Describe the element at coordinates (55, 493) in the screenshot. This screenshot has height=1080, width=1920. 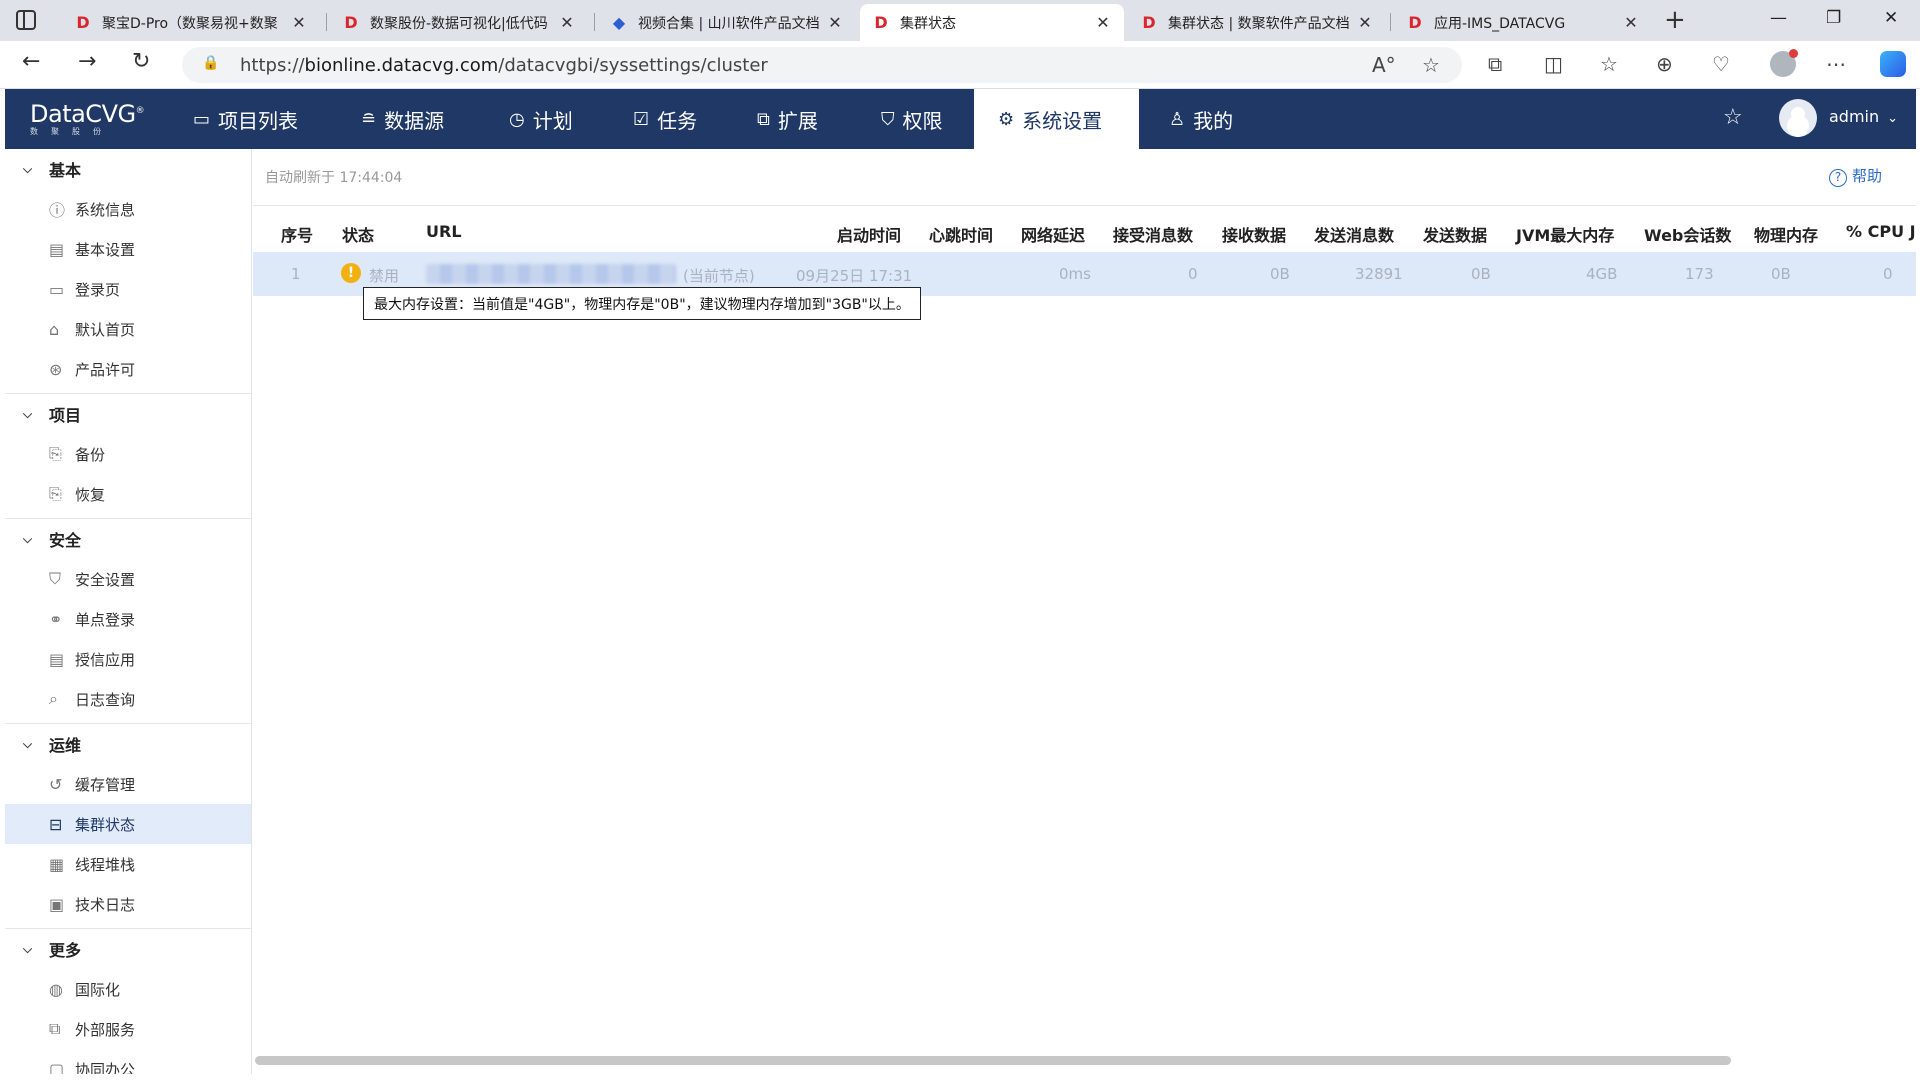
I see `restore-file-icon: ⎘` at that location.